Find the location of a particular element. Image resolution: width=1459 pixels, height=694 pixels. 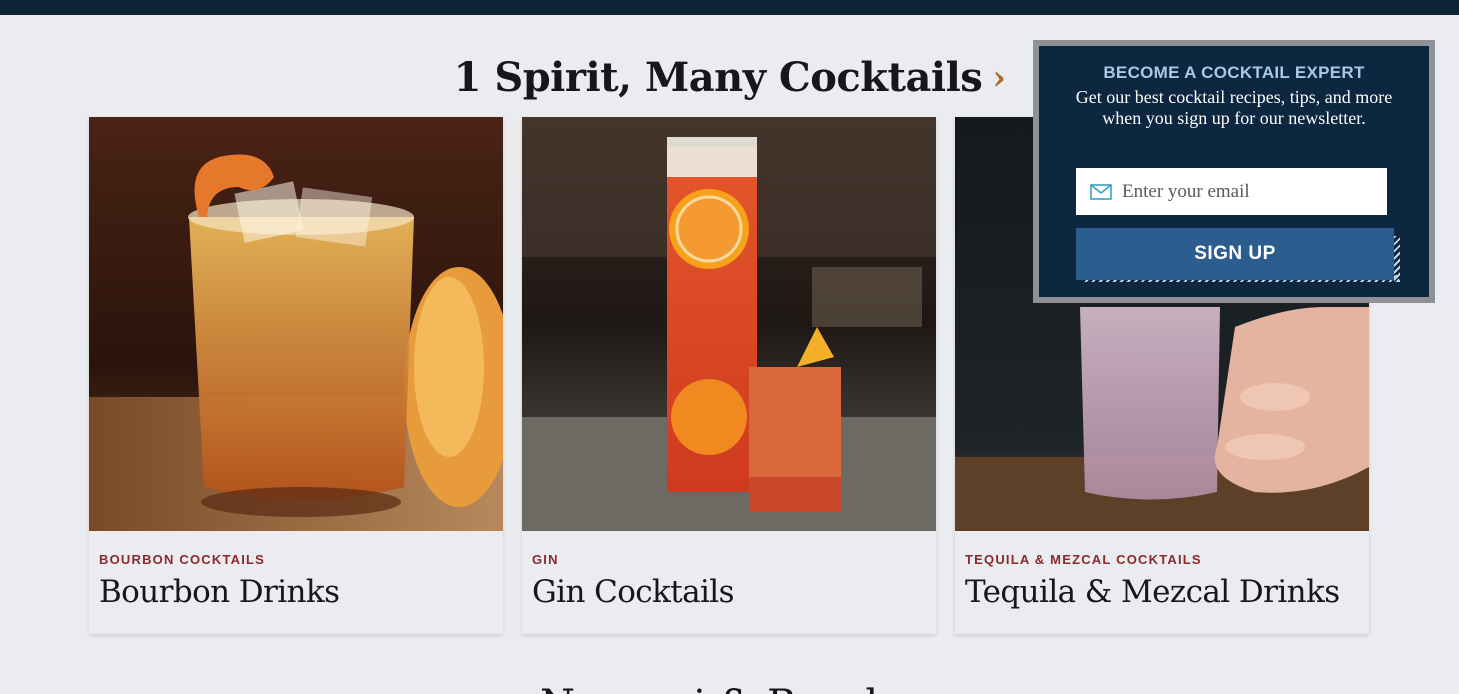

newsletter-title: BECOME A COCKTAIL EXPERT is located at coordinates (1234, 72).